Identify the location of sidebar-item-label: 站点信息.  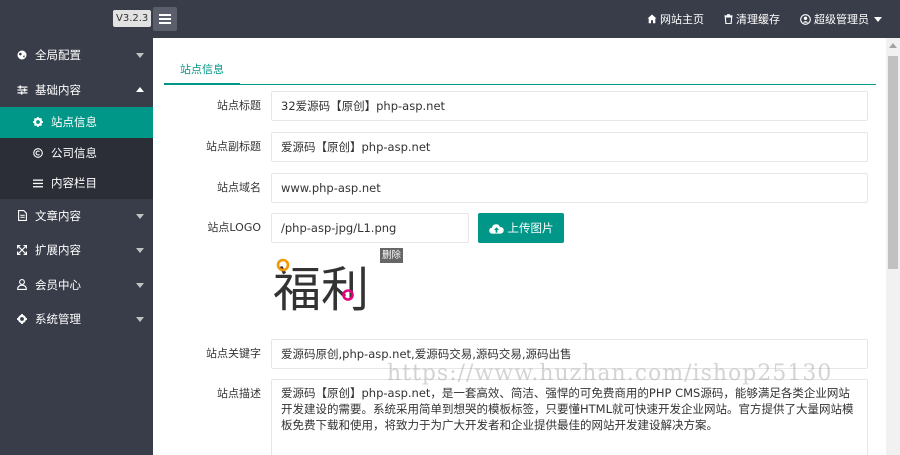
(74, 122).